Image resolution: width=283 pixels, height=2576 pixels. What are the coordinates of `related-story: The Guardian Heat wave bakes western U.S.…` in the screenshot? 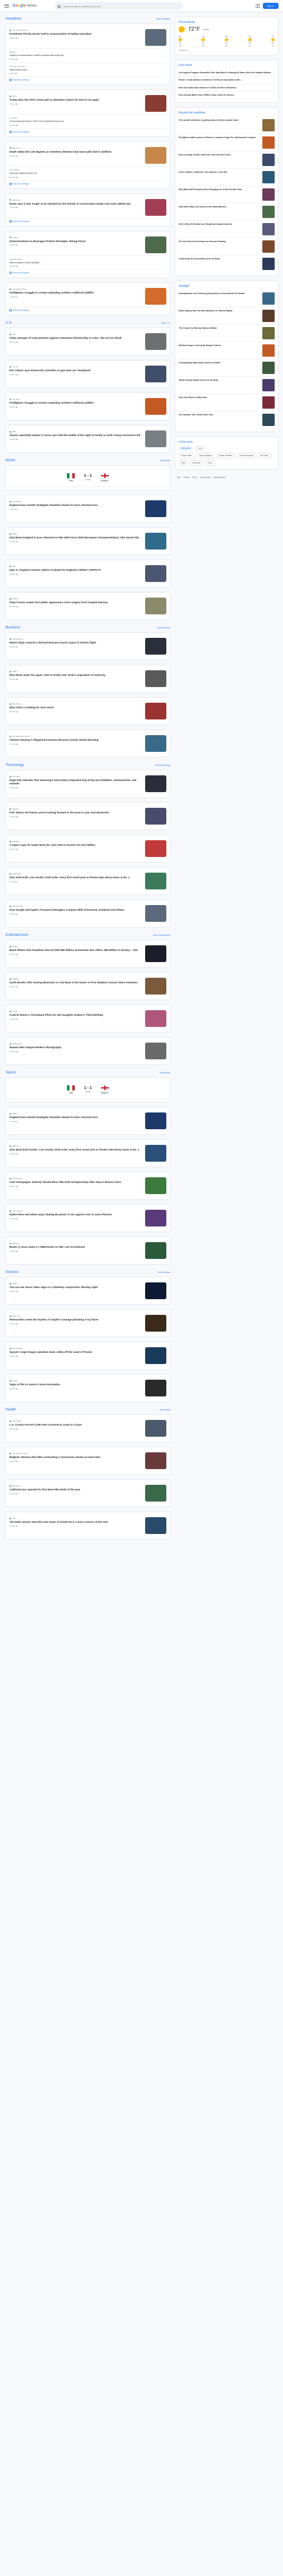 It's located at (87, 174).